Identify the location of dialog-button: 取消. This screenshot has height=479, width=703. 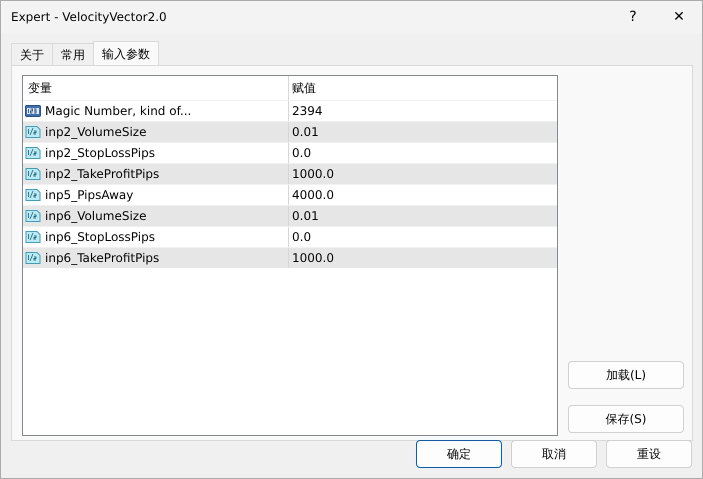
(554, 454).